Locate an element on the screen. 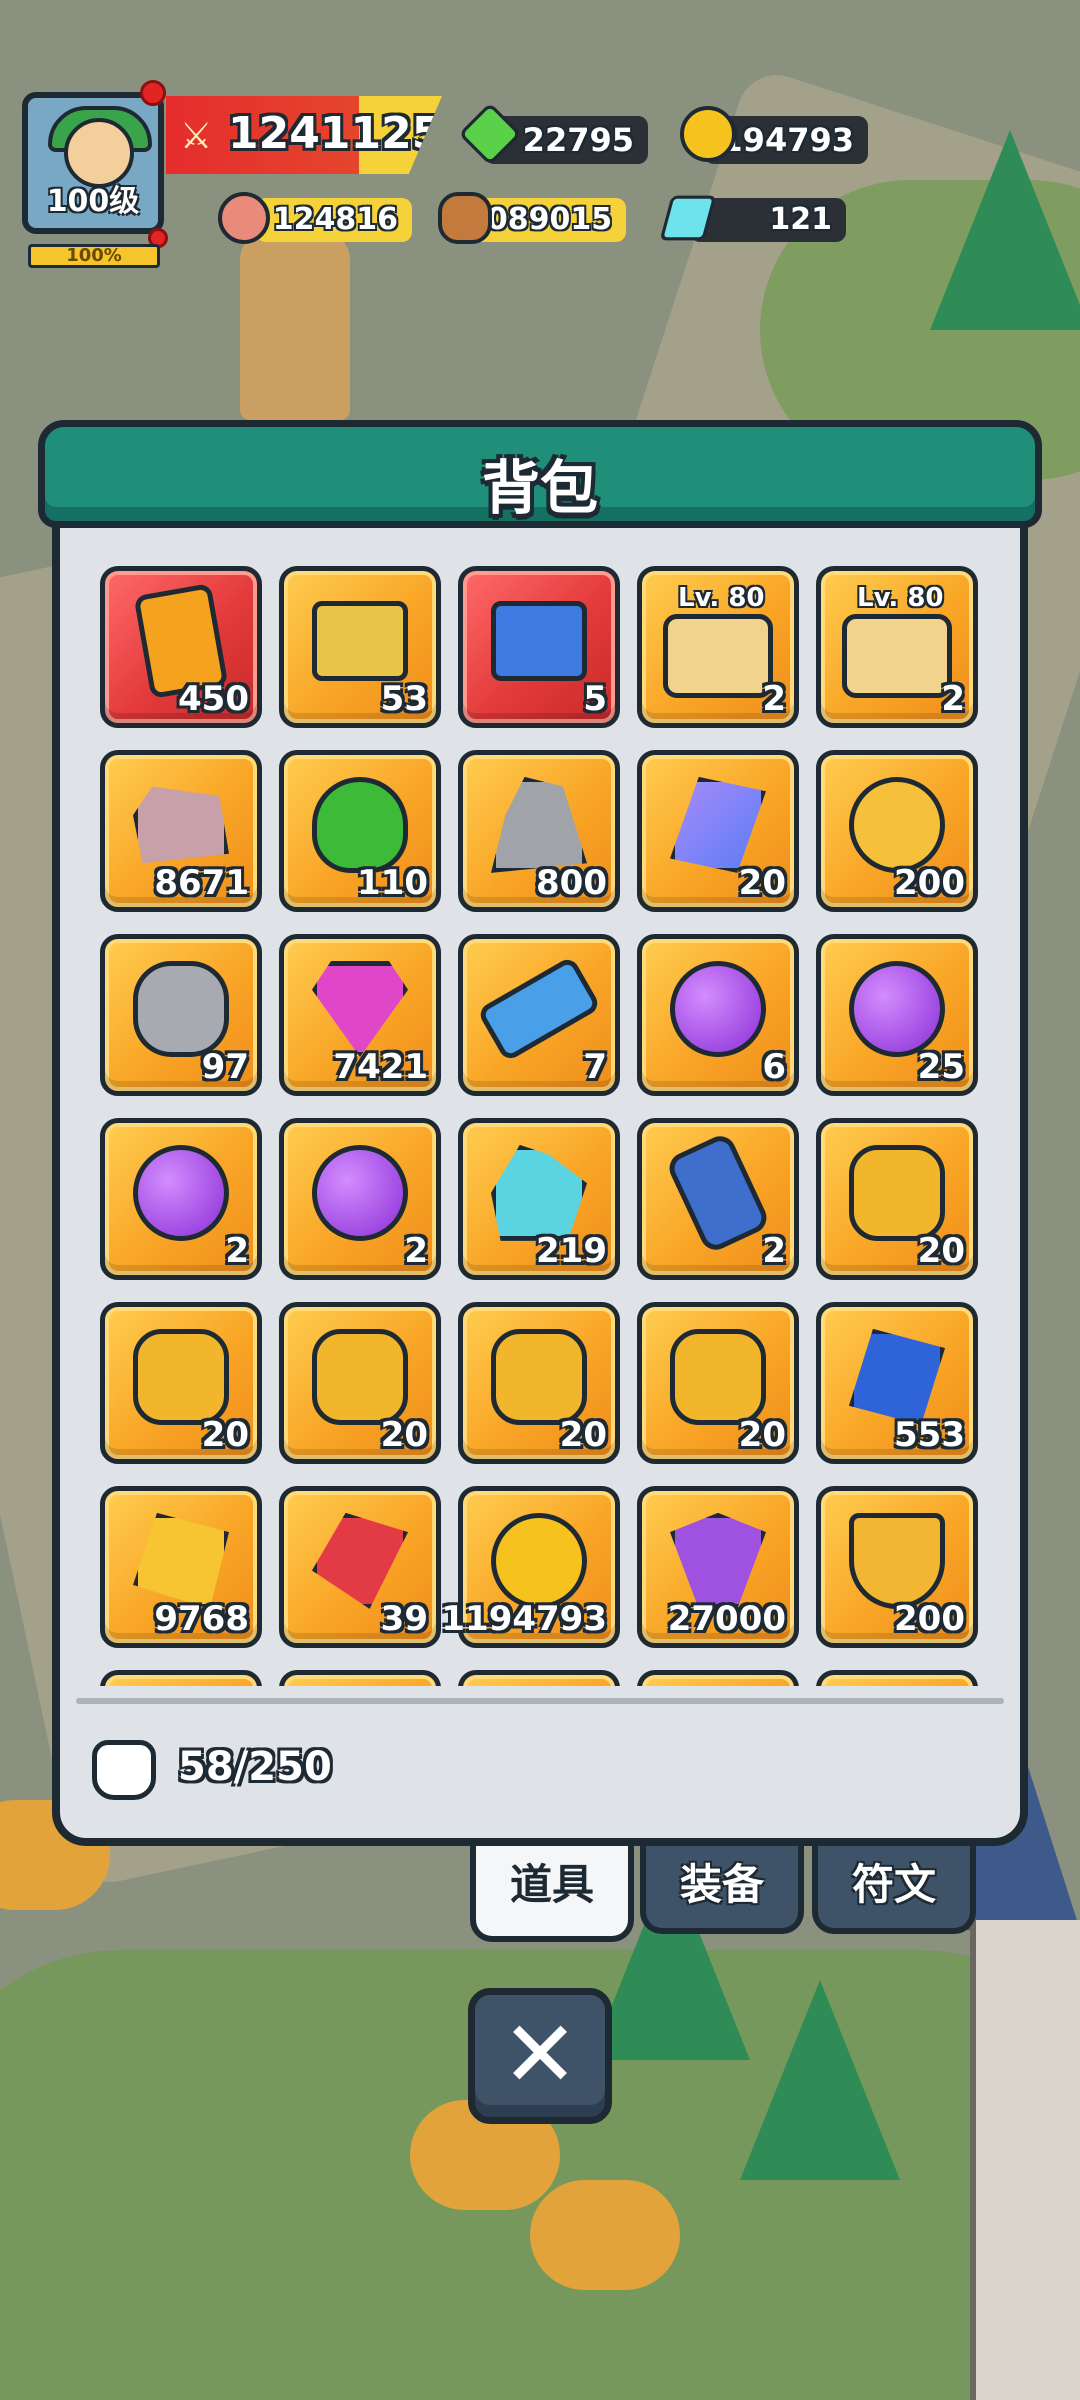 This screenshot has width=1080, height=2400. tab-items: 道具 is located at coordinates (552, 1894).